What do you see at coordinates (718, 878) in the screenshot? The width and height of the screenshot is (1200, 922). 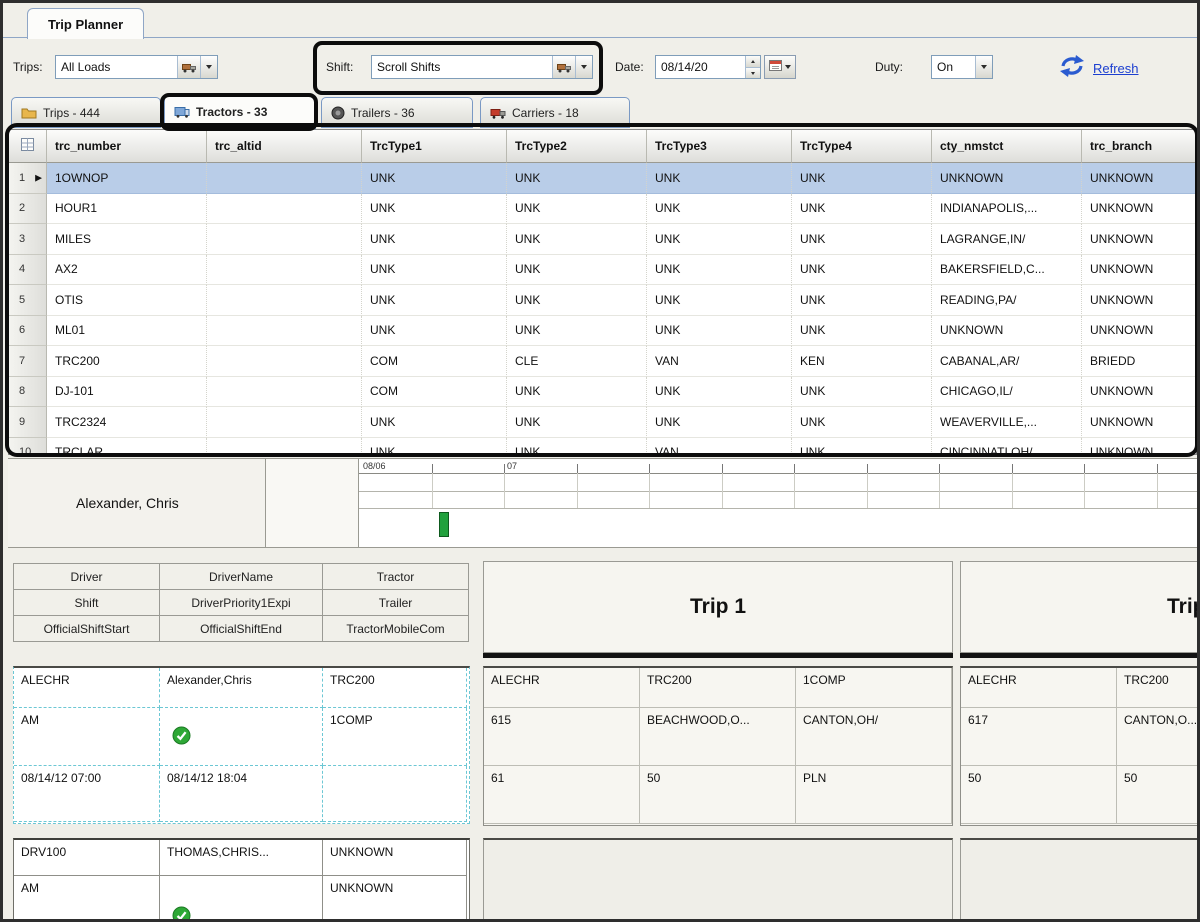 I see `trip1-empty-slot` at bounding box center [718, 878].